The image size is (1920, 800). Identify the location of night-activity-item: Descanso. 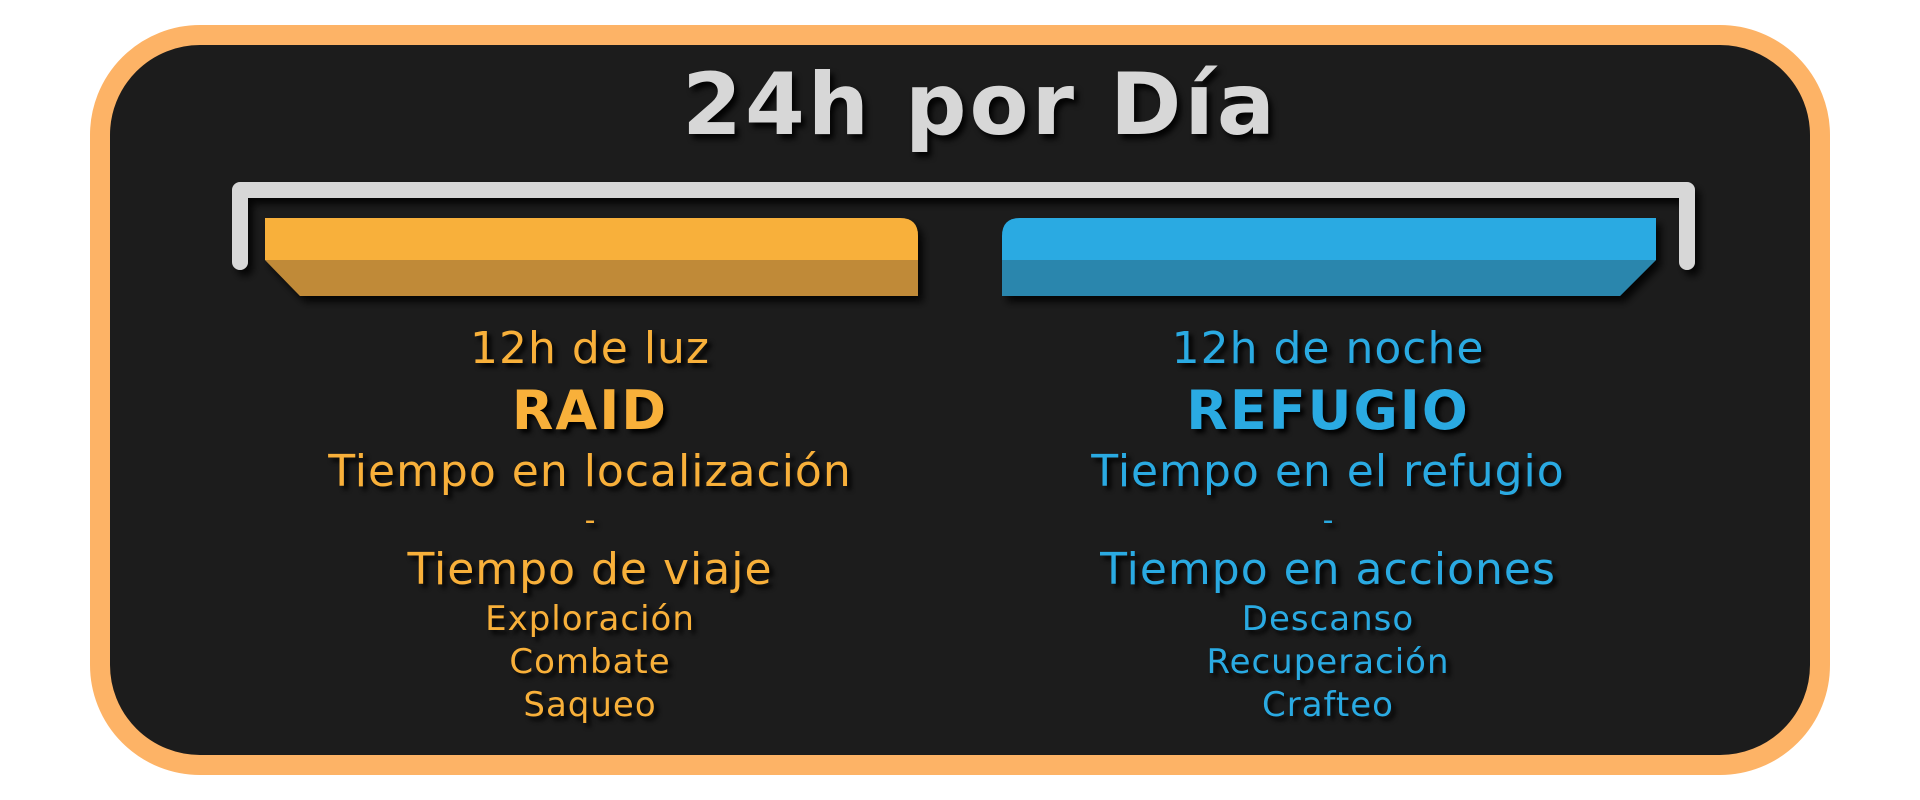
(1328, 619).